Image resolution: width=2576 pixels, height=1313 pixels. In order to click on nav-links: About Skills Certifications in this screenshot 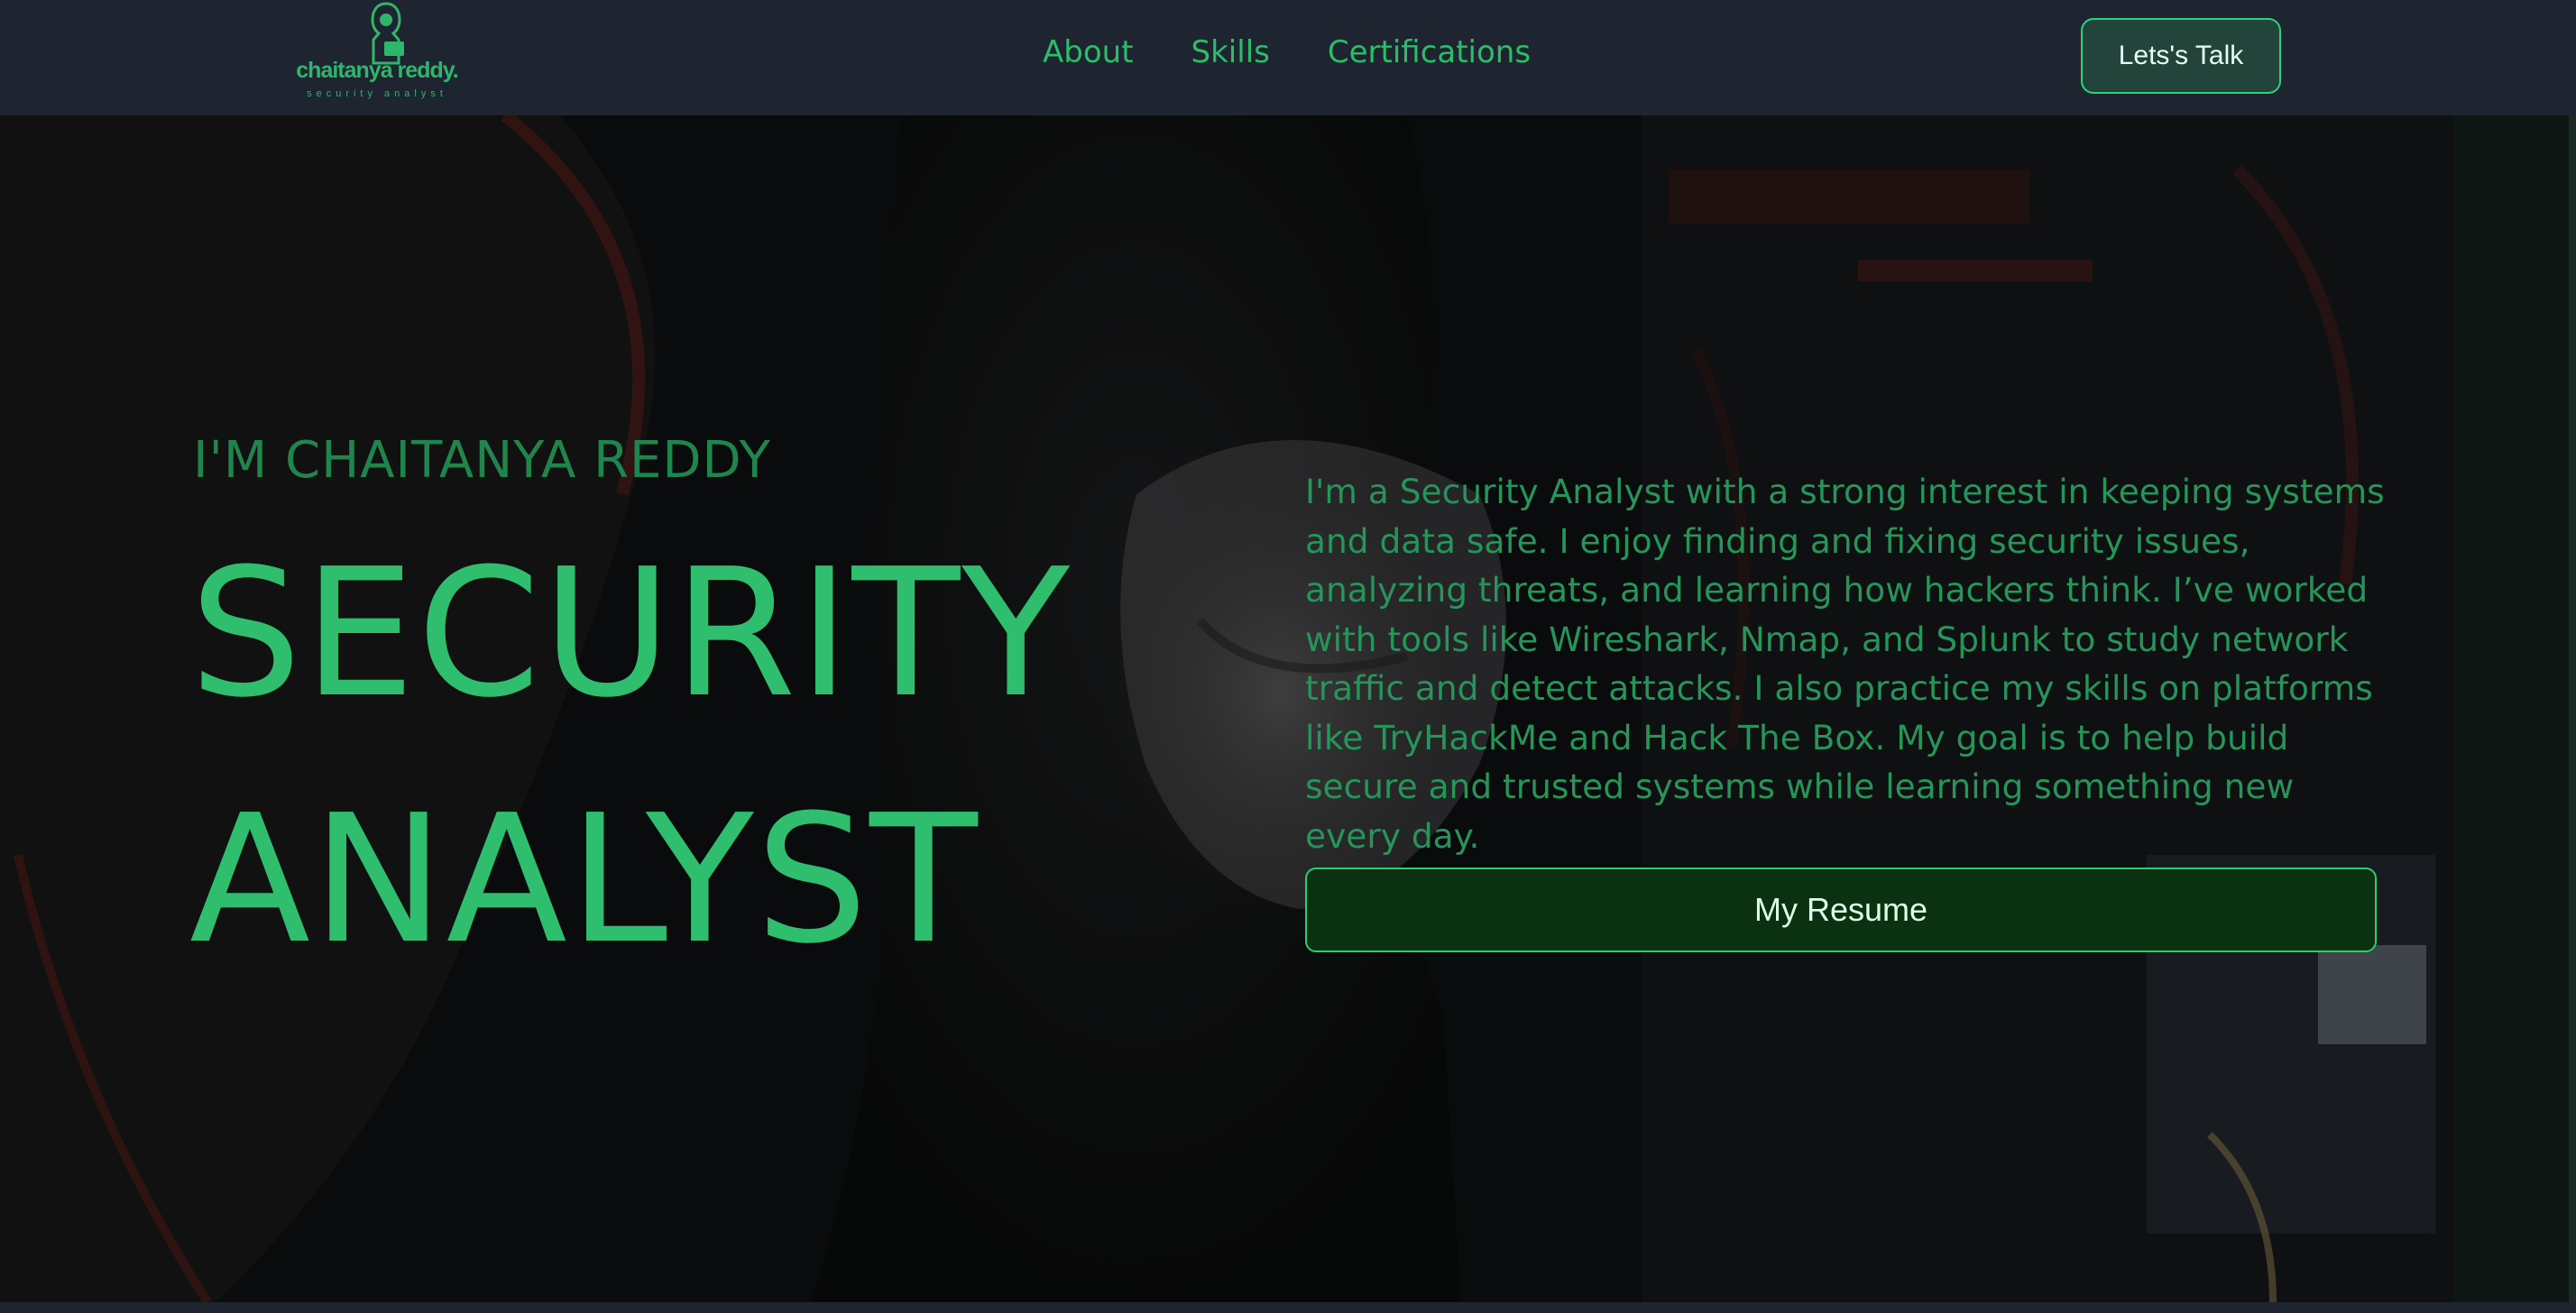, I will do `click(1287, 52)`.